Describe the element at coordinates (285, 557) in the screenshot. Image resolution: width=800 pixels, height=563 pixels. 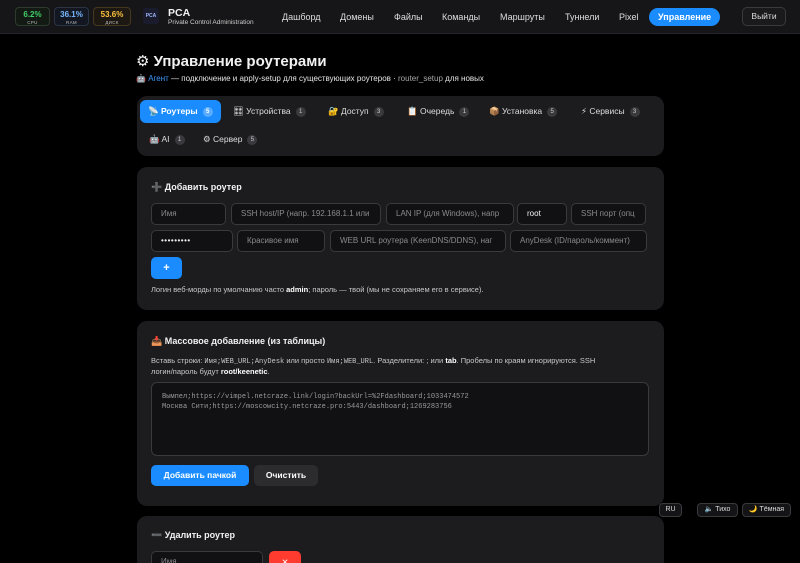
I see `delete-button: ✕` at that location.